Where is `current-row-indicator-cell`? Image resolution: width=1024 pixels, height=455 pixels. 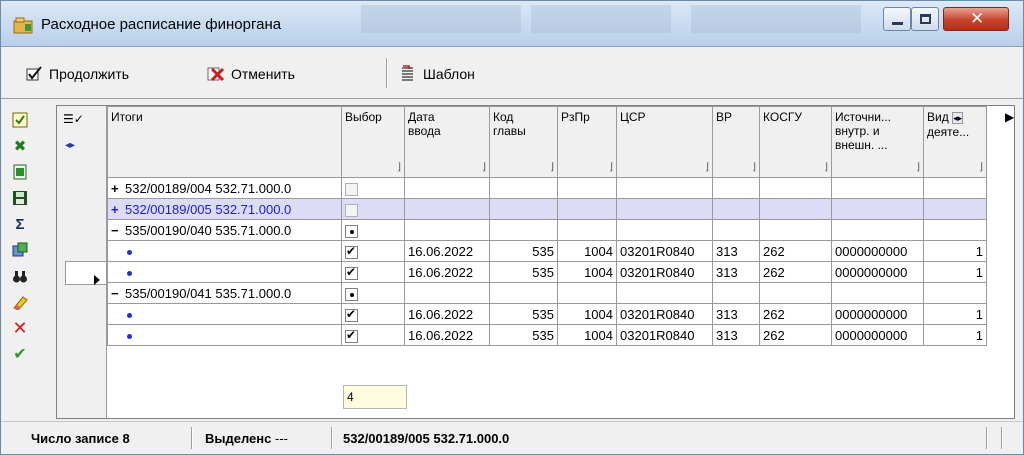 current-row-indicator-cell is located at coordinates (86, 273).